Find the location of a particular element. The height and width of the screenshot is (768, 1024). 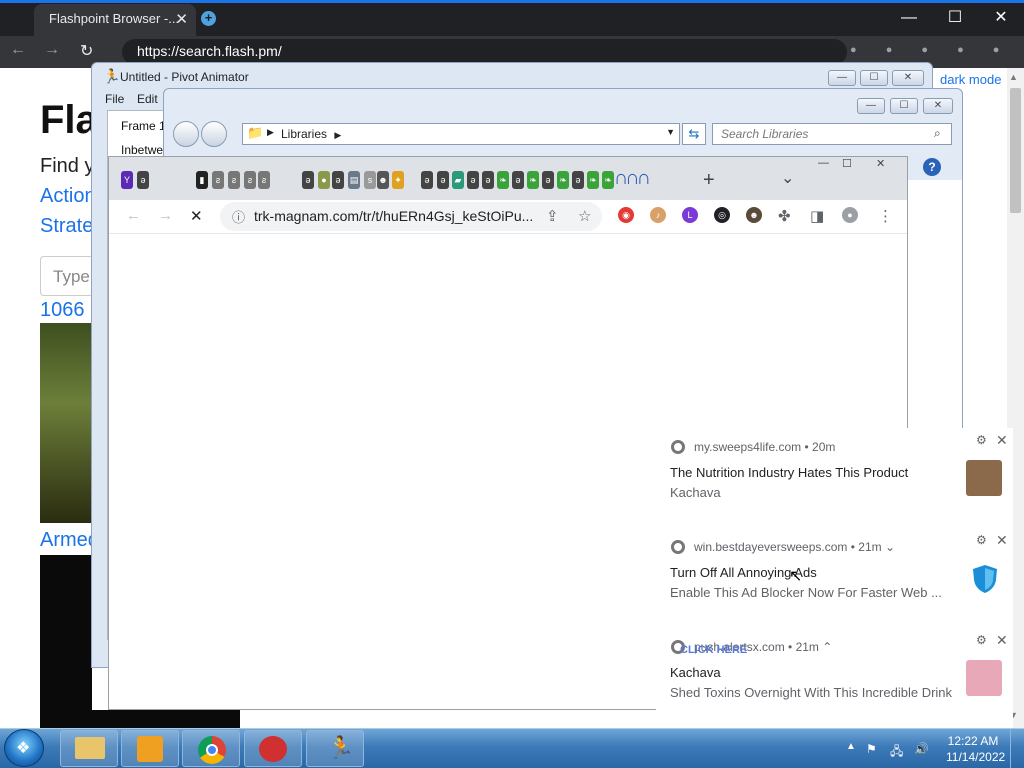

pinned-tab-arch-icons: ∩∩∩ is located at coordinates (632, 178).